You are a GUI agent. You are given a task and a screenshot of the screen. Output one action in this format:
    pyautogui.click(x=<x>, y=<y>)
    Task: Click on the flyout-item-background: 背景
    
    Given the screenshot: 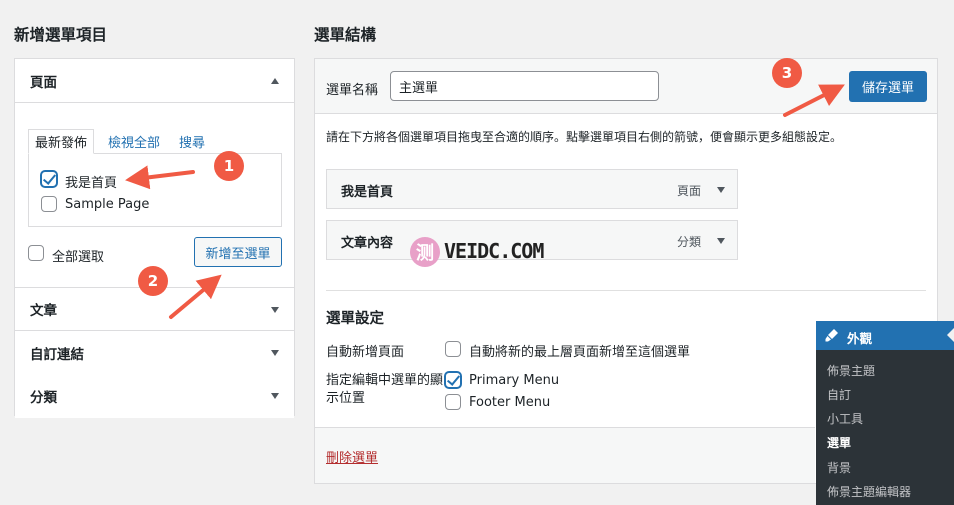 What is the action you would take?
    pyautogui.click(x=839, y=467)
    